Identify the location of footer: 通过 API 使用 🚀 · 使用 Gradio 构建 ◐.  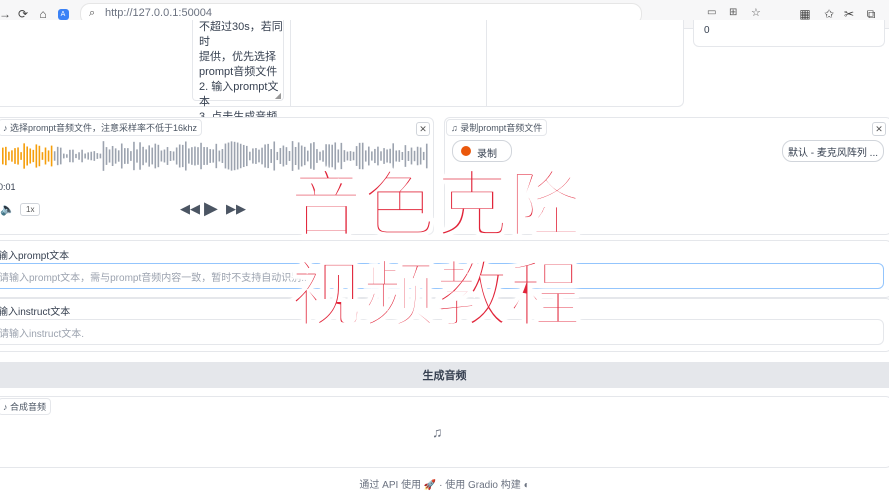
(444, 483).